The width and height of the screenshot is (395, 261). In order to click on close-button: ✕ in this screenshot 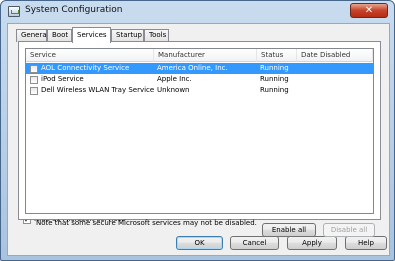, I will do `click(369, 10)`.